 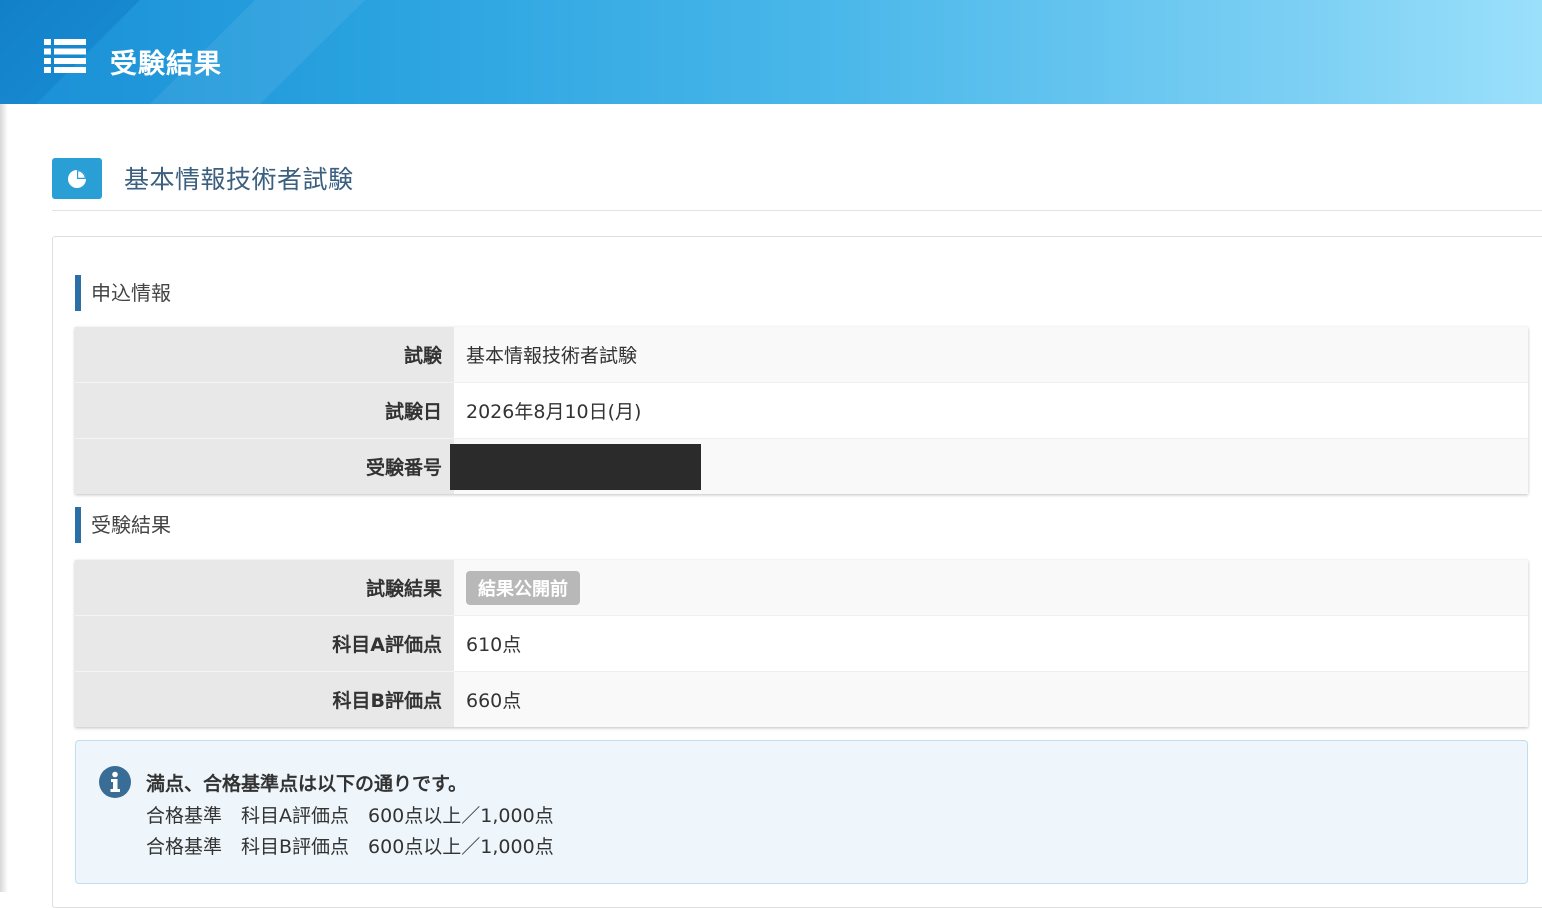 I want to click on divider, so click(x=797, y=210).